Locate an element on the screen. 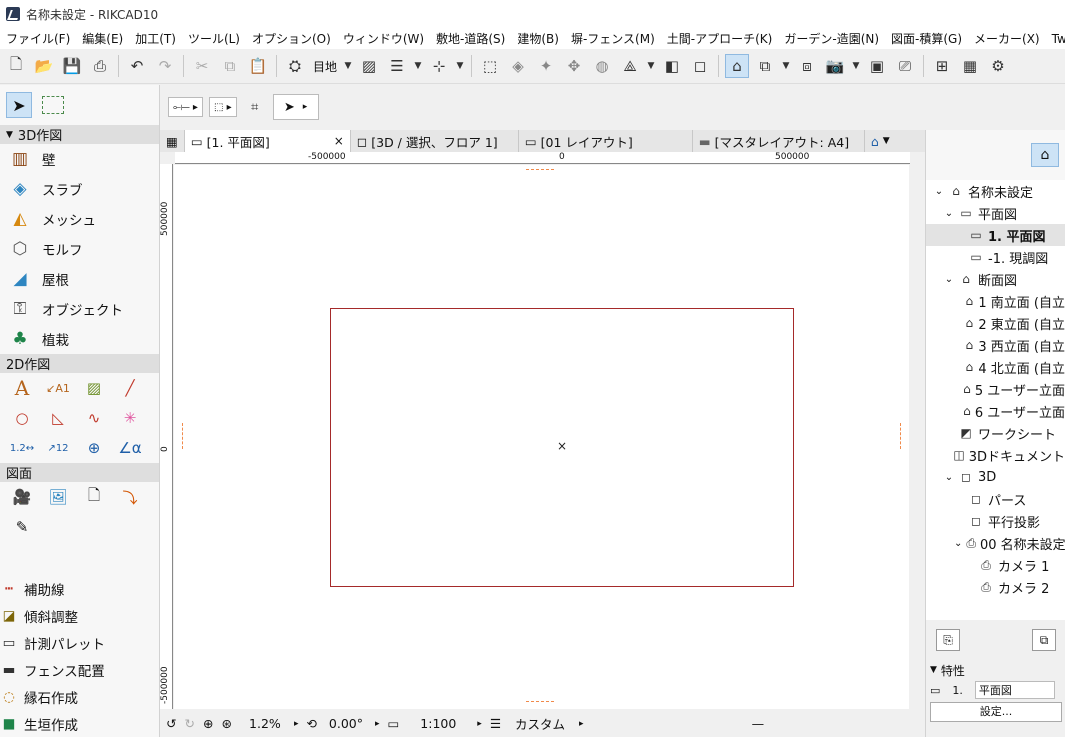 The height and width of the screenshot is (737, 1065). tool-item: ◪ 傾斜調整 is located at coordinates (75, 615).